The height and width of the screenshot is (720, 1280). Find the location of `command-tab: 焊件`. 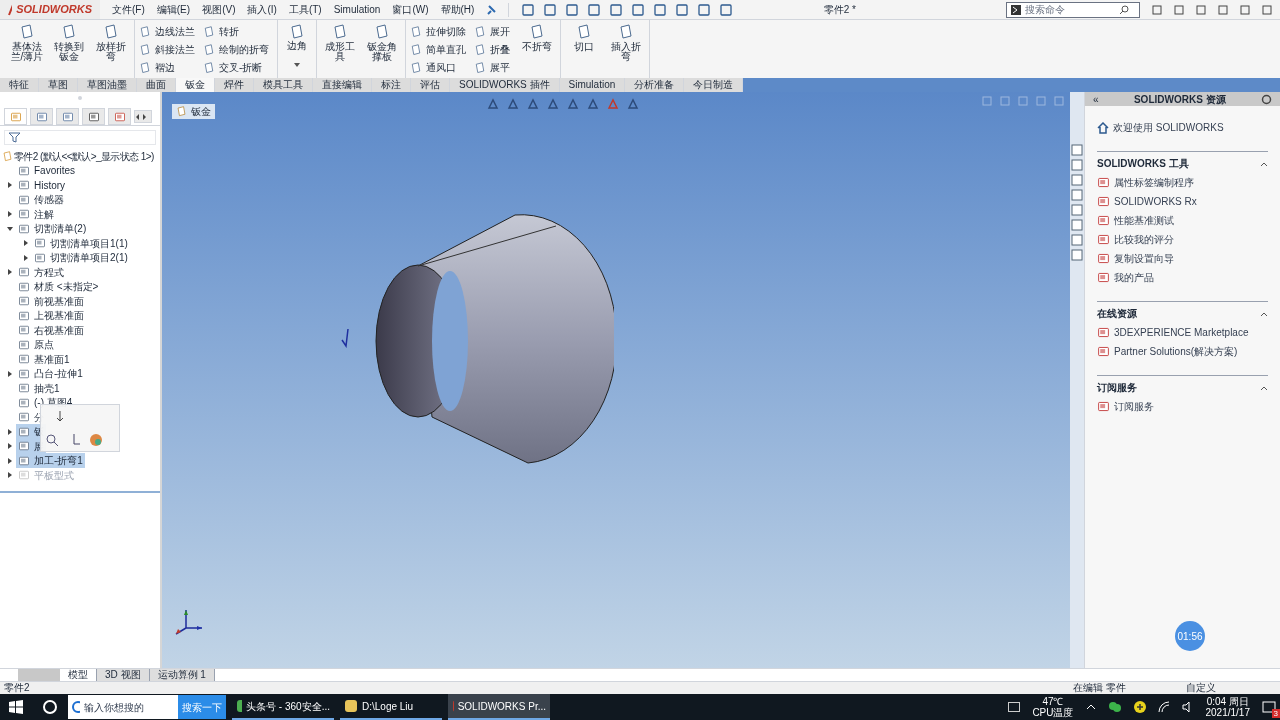

command-tab: 焊件 is located at coordinates (234, 85).